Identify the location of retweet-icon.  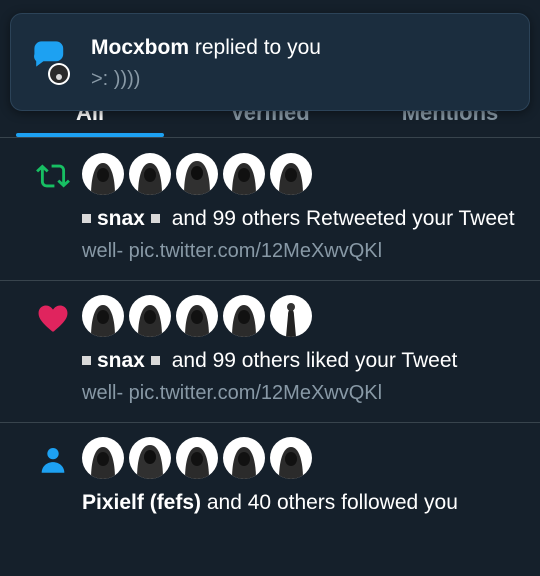
(53, 176).